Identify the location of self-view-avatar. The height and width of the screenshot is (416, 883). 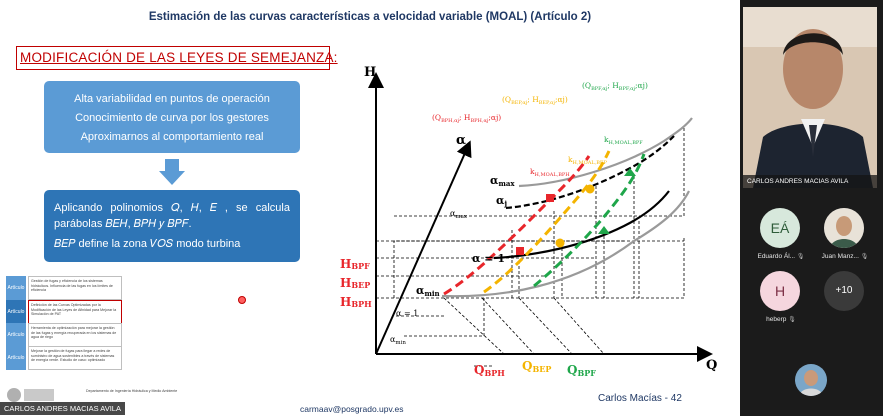
(811, 380).